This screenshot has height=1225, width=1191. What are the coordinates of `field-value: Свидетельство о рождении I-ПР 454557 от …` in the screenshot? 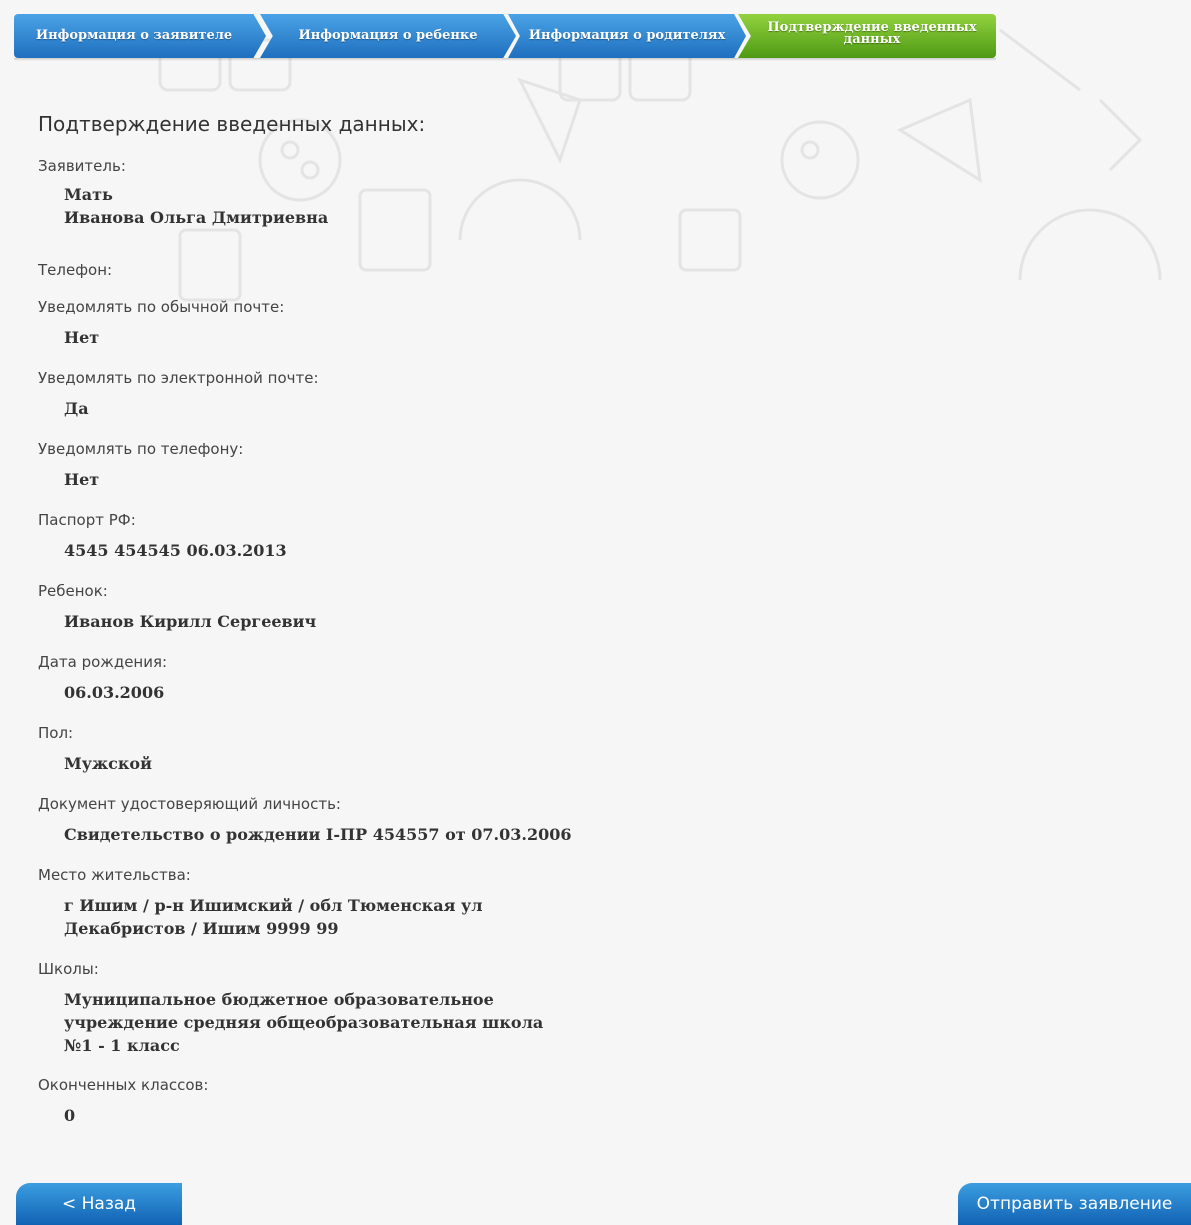 It's located at (318, 834).